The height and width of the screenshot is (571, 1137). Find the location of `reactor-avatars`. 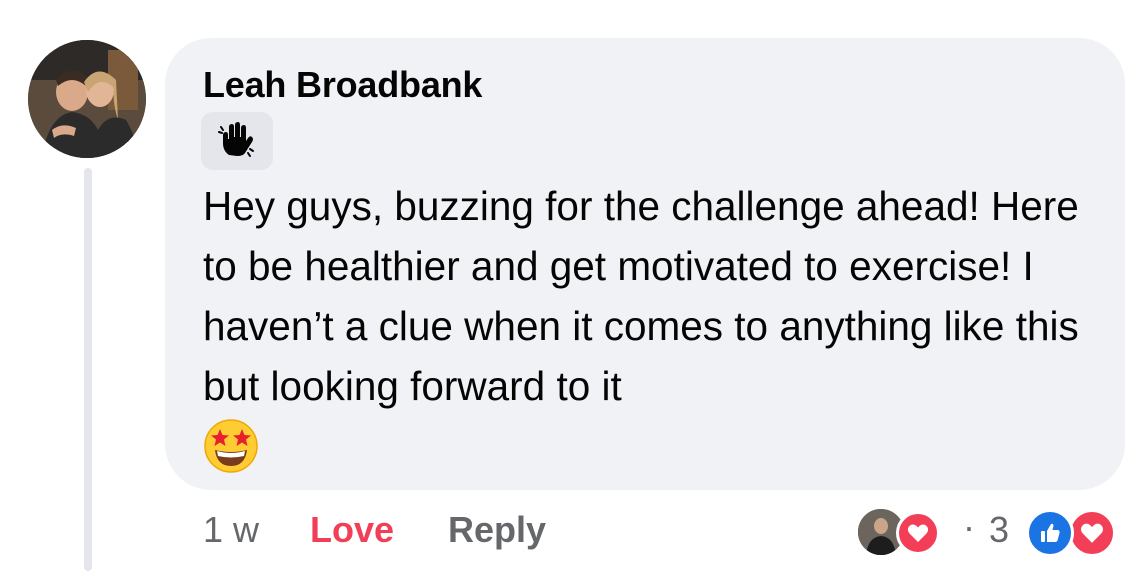

reactor-avatars is located at coordinates (906, 531).